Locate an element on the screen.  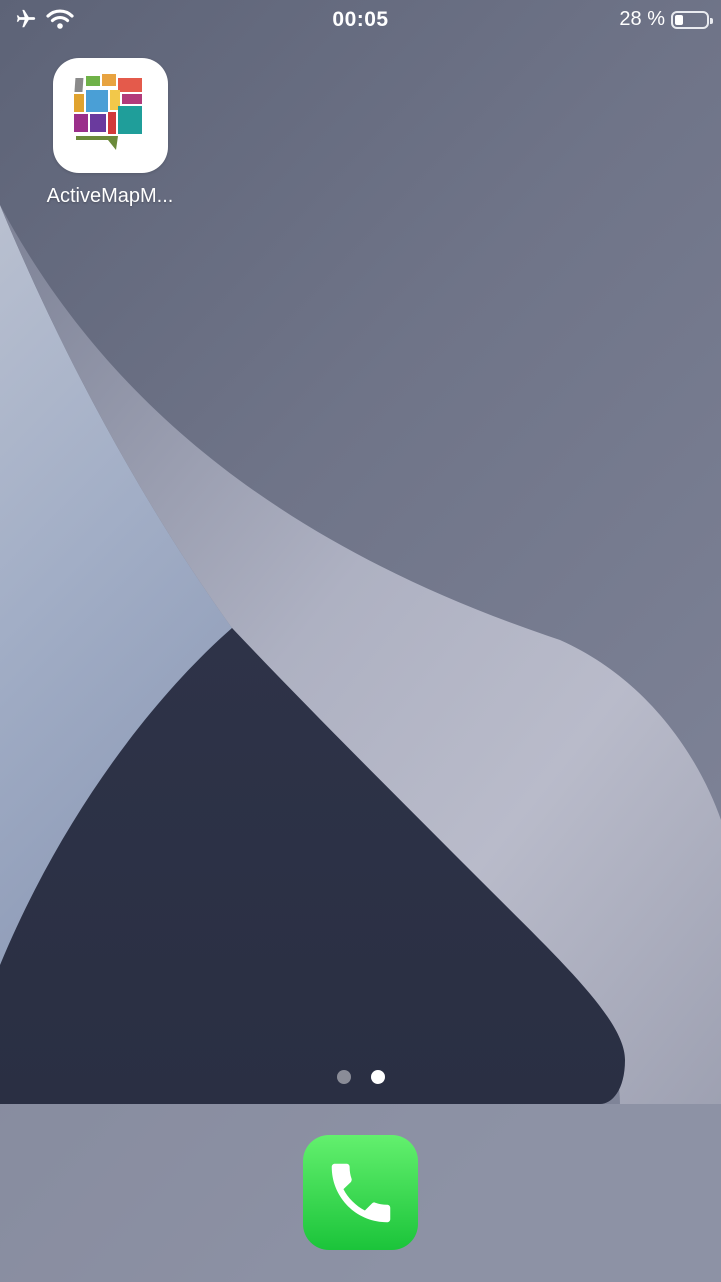
battery-icon is located at coordinates (692, 19).